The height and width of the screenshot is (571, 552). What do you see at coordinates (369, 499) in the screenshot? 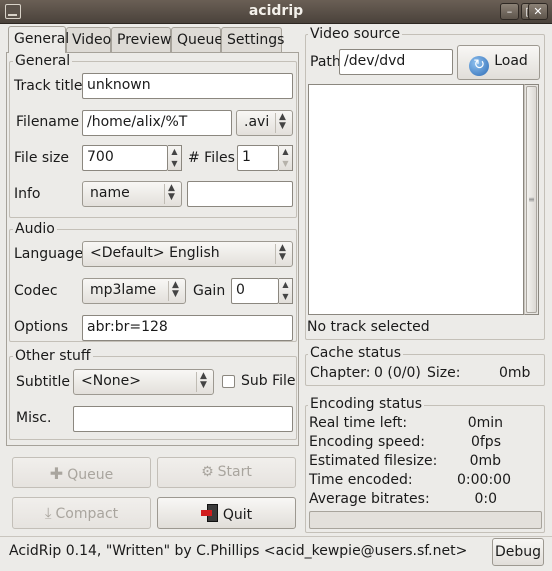
I see `average-bitrates-label: Average bitrates:` at bounding box center [369, 499].